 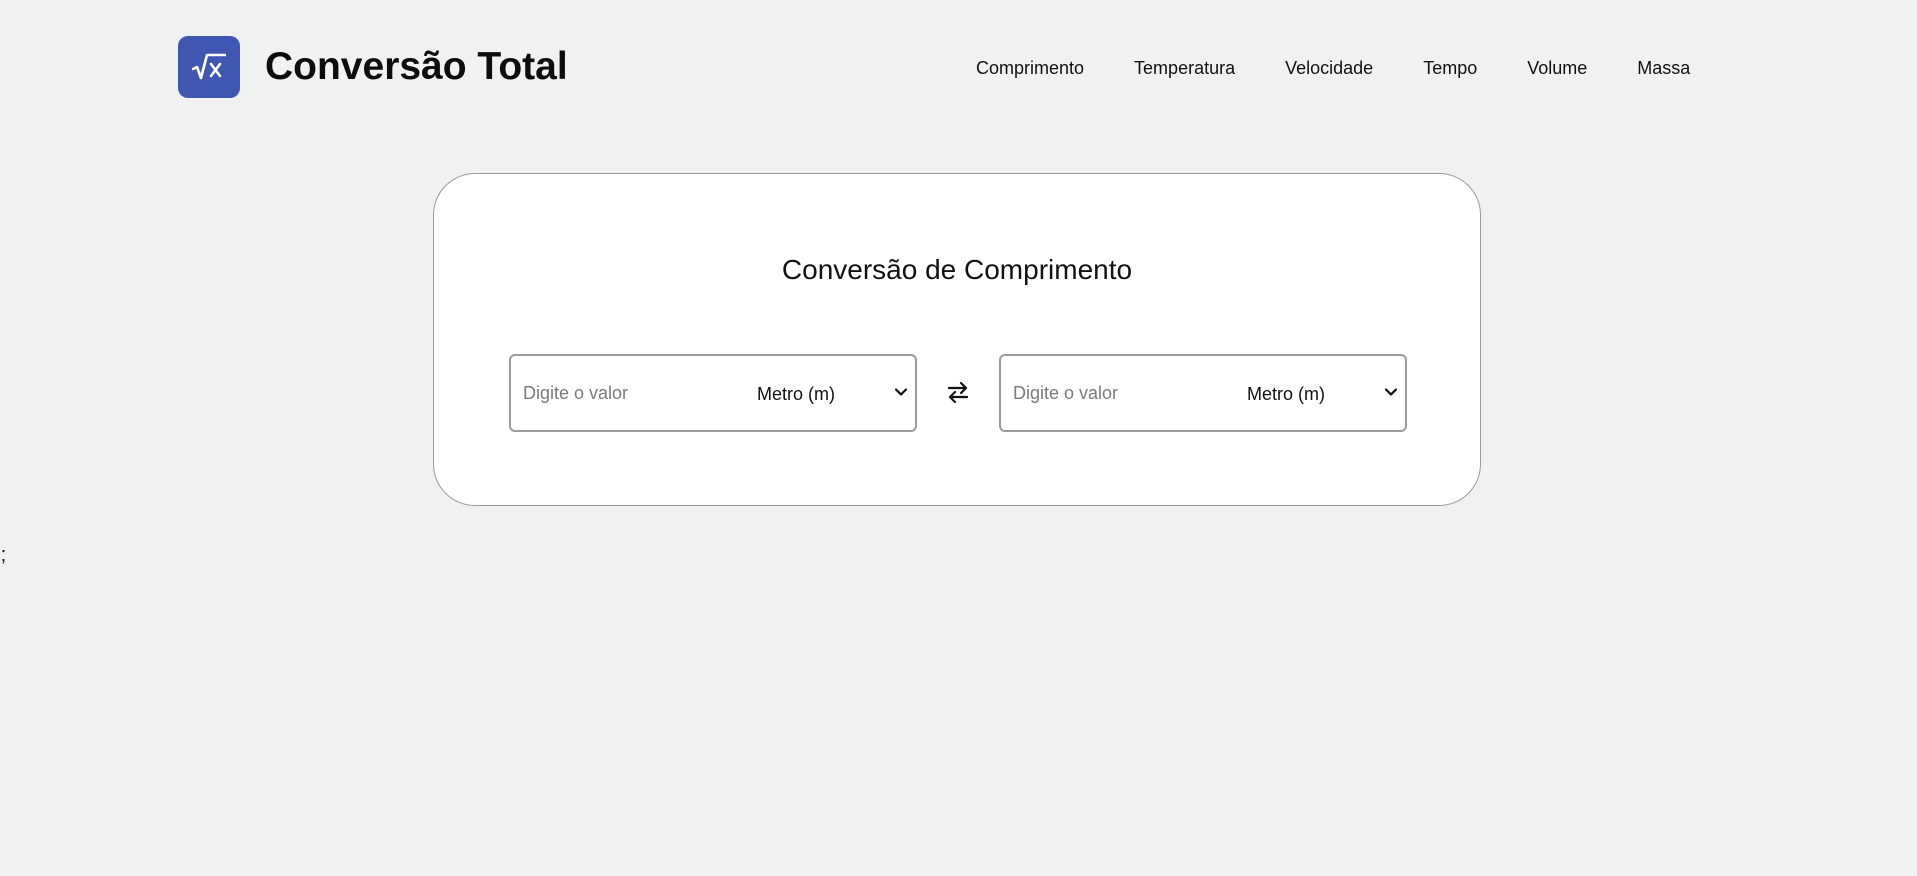 I want to click on swap-arrows-icon, so click(x=958, y=392).